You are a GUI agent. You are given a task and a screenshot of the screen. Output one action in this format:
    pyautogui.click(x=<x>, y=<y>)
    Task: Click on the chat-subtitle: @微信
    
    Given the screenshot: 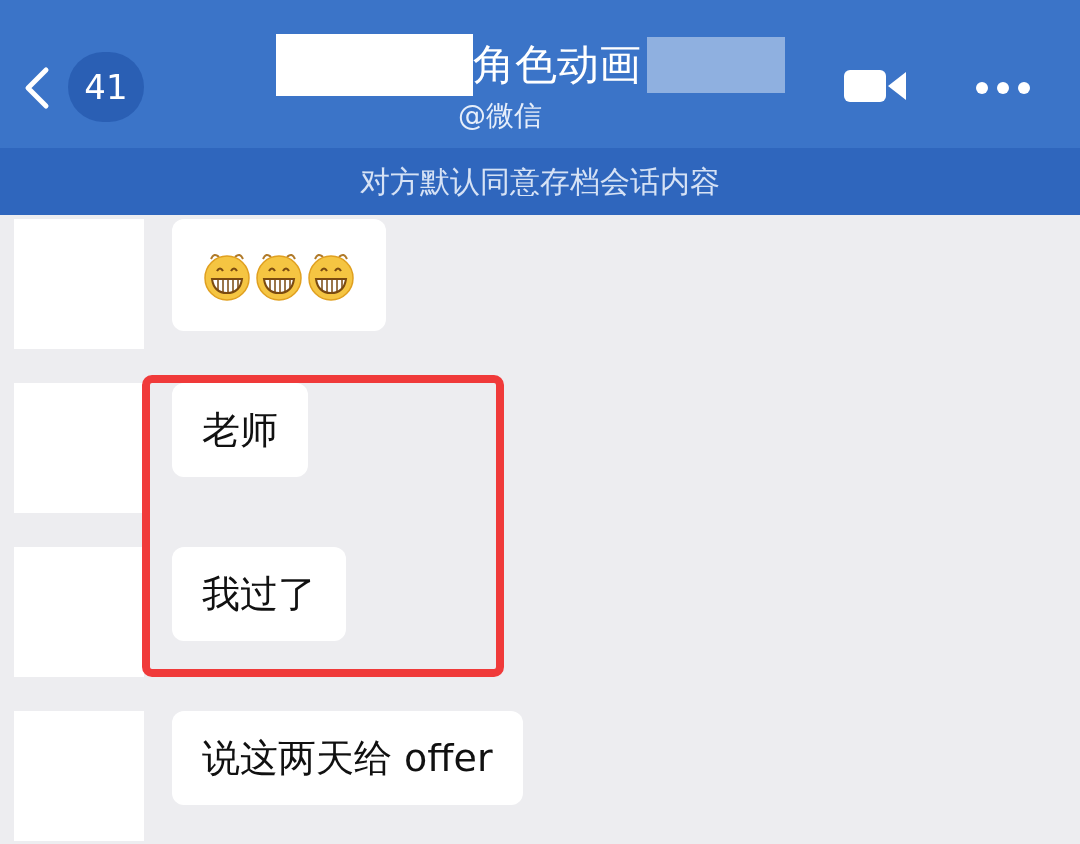 What is the action you would take?
    pyautogui.click(x=500, y=116)
    